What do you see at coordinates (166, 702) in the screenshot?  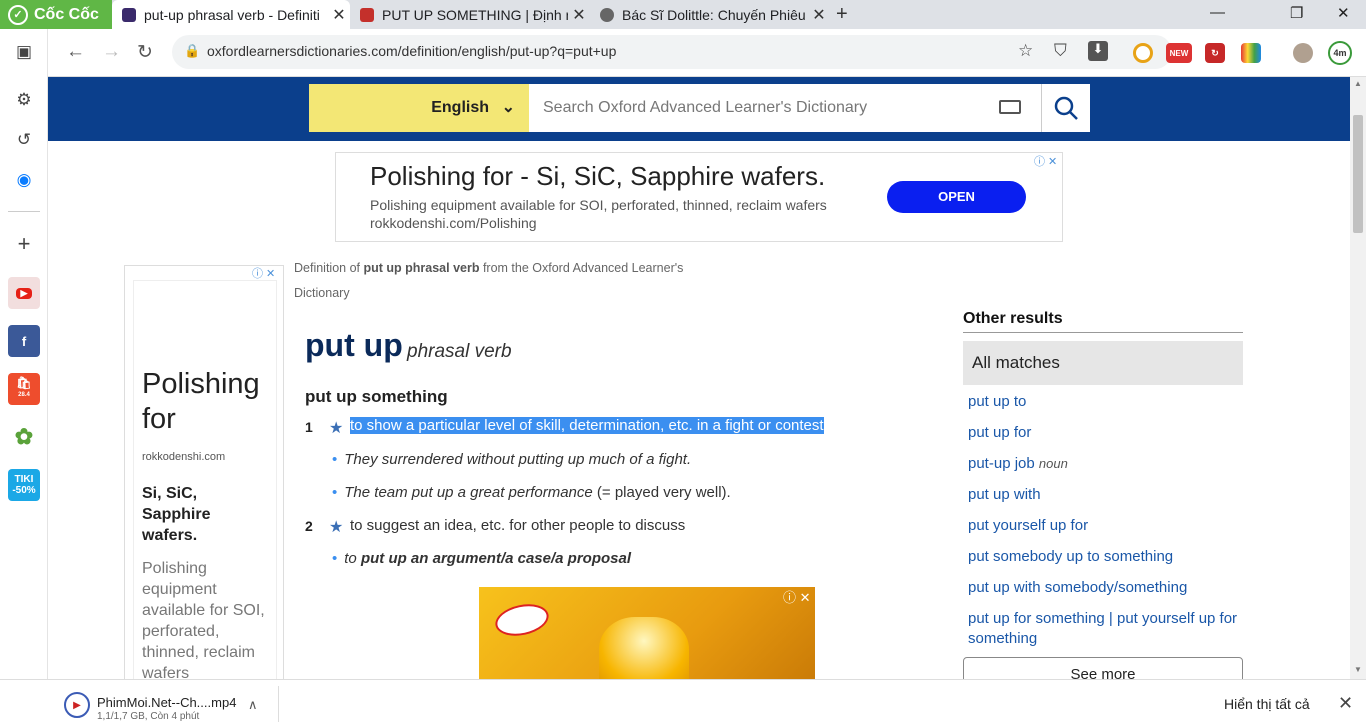 I see `download-filename: PhimMoi.Net--Ch....mp4` at bounding box center [166, 702].